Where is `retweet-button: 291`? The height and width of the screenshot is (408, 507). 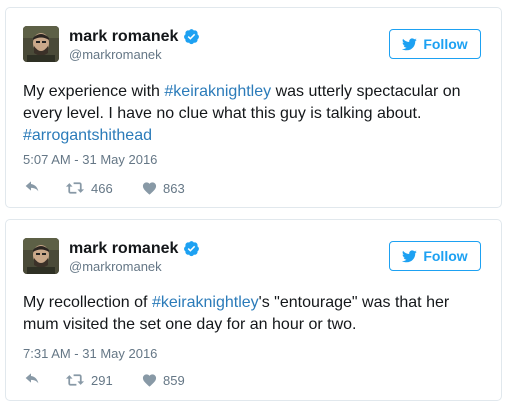
retweet-button: 291 is located at coordinates (103, 380).